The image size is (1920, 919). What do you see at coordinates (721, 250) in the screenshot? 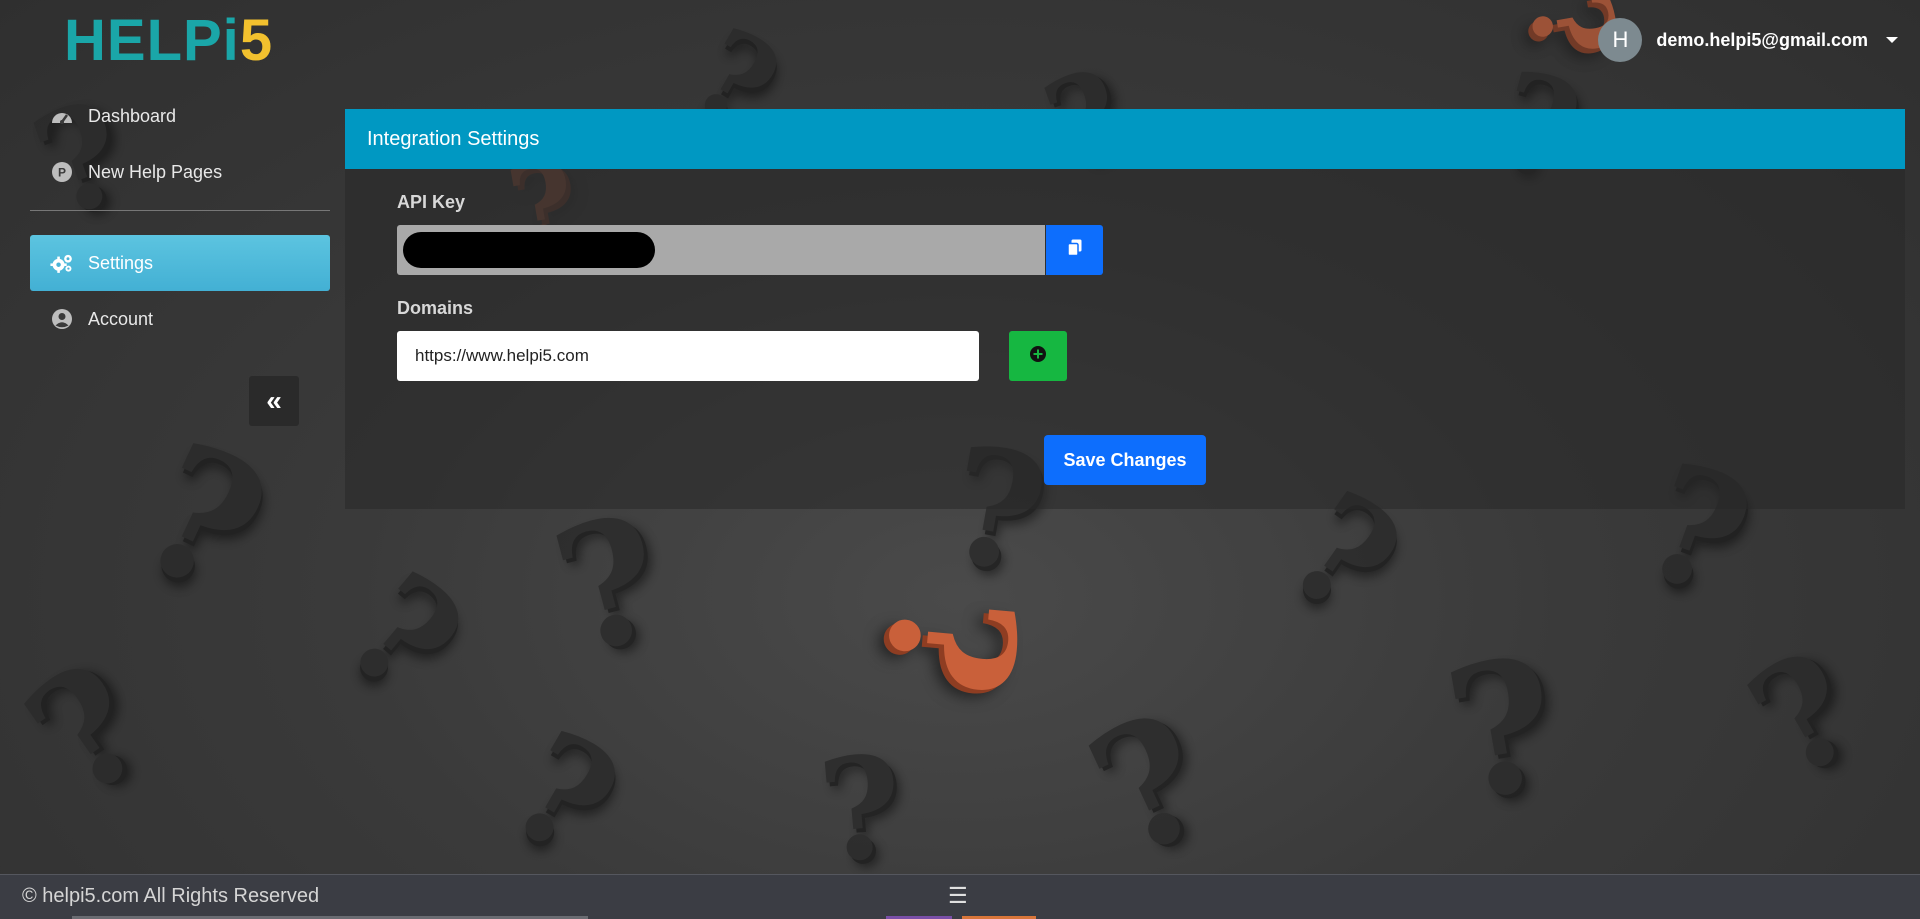
I see `api-key-field` at bounding box center [721, 250].